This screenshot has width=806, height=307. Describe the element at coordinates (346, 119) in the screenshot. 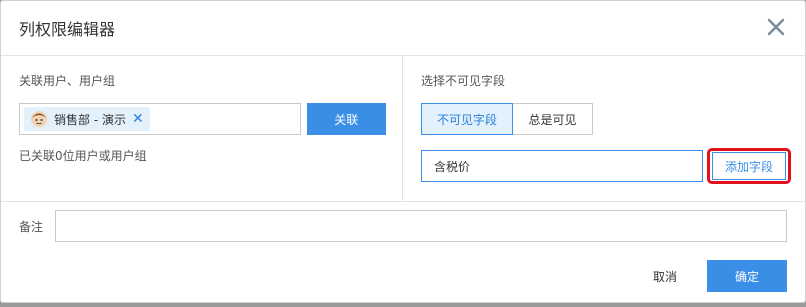

I see `associate-button: 关联` at that location.